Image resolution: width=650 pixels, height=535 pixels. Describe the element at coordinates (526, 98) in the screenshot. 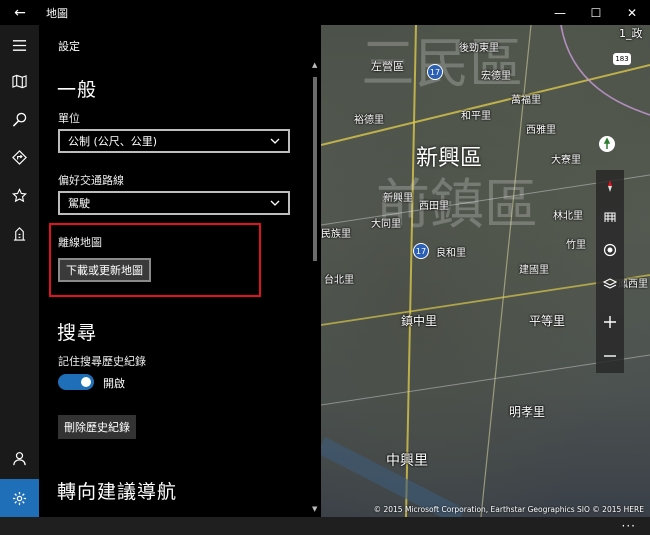

I see `map-place-label: 萬福里` at that location.